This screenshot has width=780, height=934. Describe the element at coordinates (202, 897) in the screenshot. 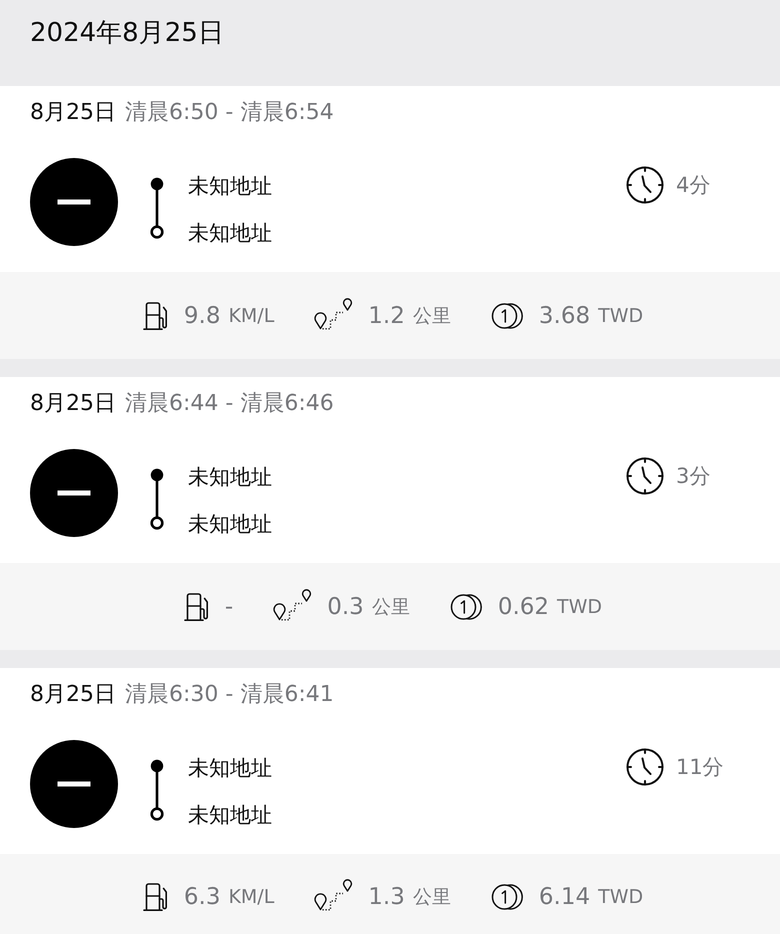

I see `stat-value: 6.3` at that location.